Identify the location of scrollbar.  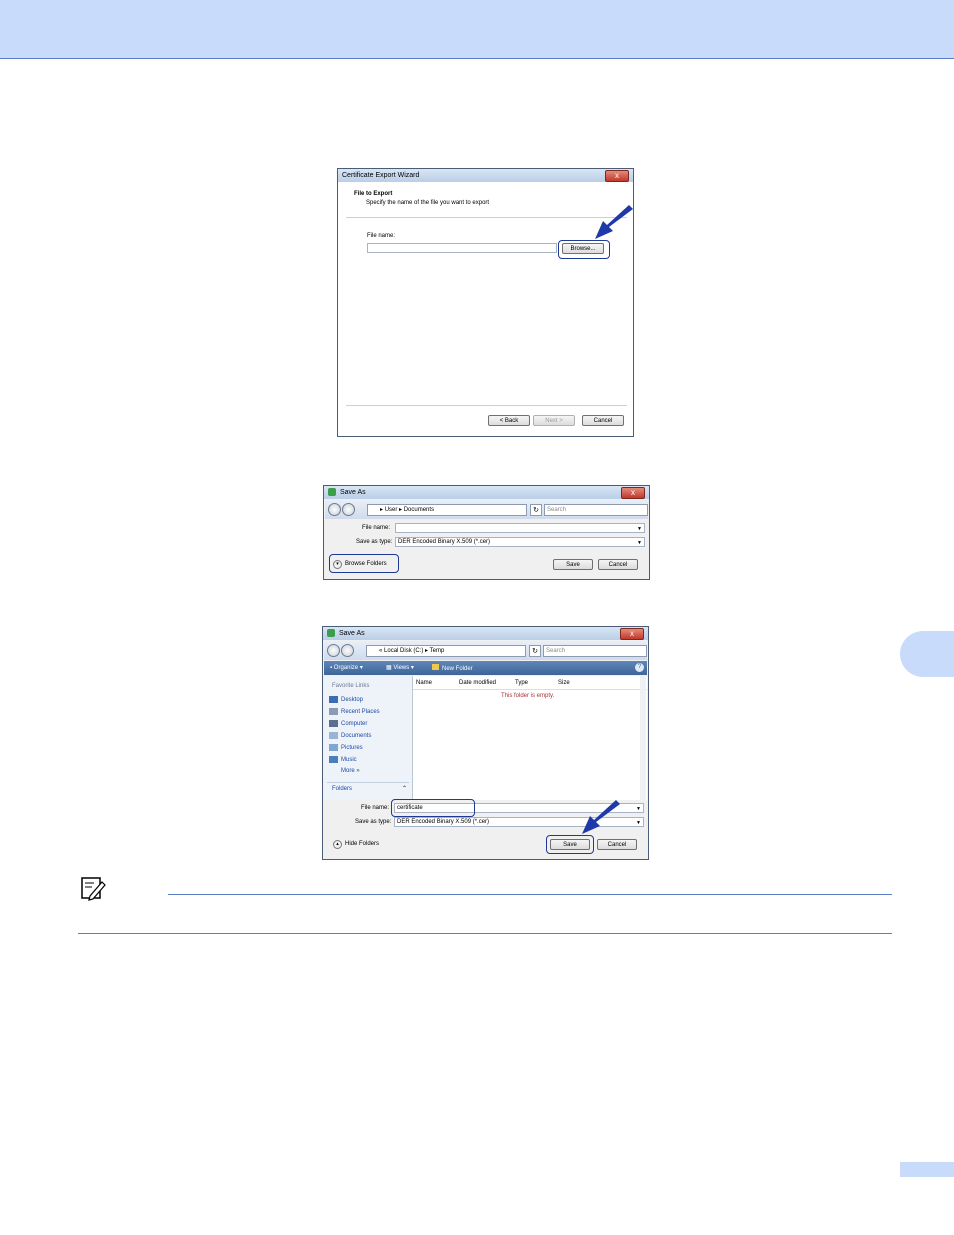
(643, 738).